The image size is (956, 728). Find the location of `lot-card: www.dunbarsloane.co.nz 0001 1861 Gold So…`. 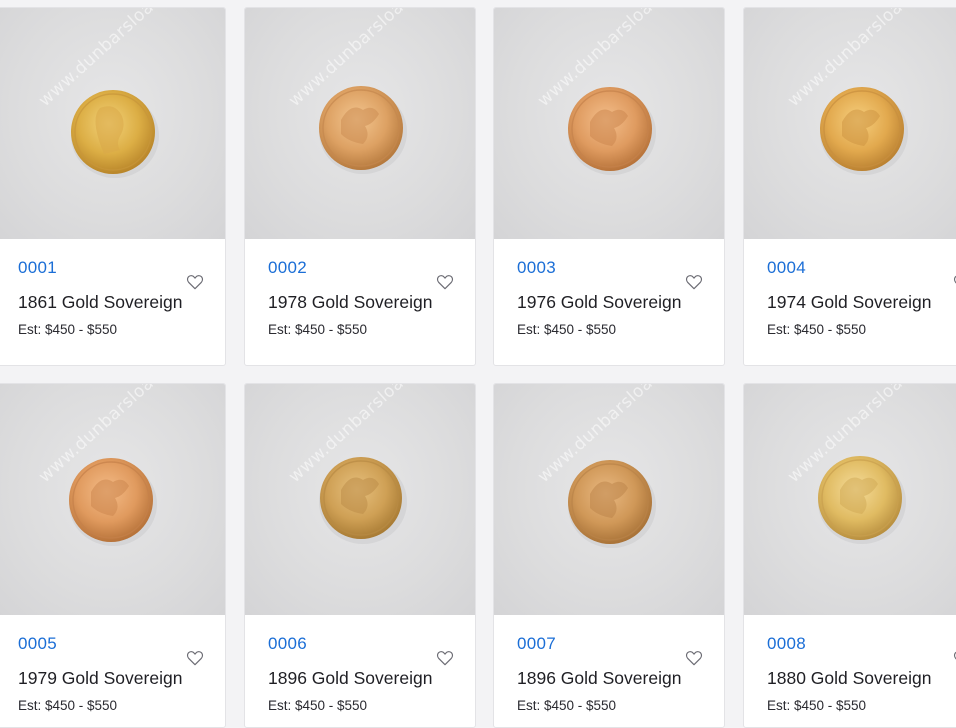

lot-card: www.dunbarsloane.co.nz 0001 1861 Gold So… is located at coordinates (113, 186).